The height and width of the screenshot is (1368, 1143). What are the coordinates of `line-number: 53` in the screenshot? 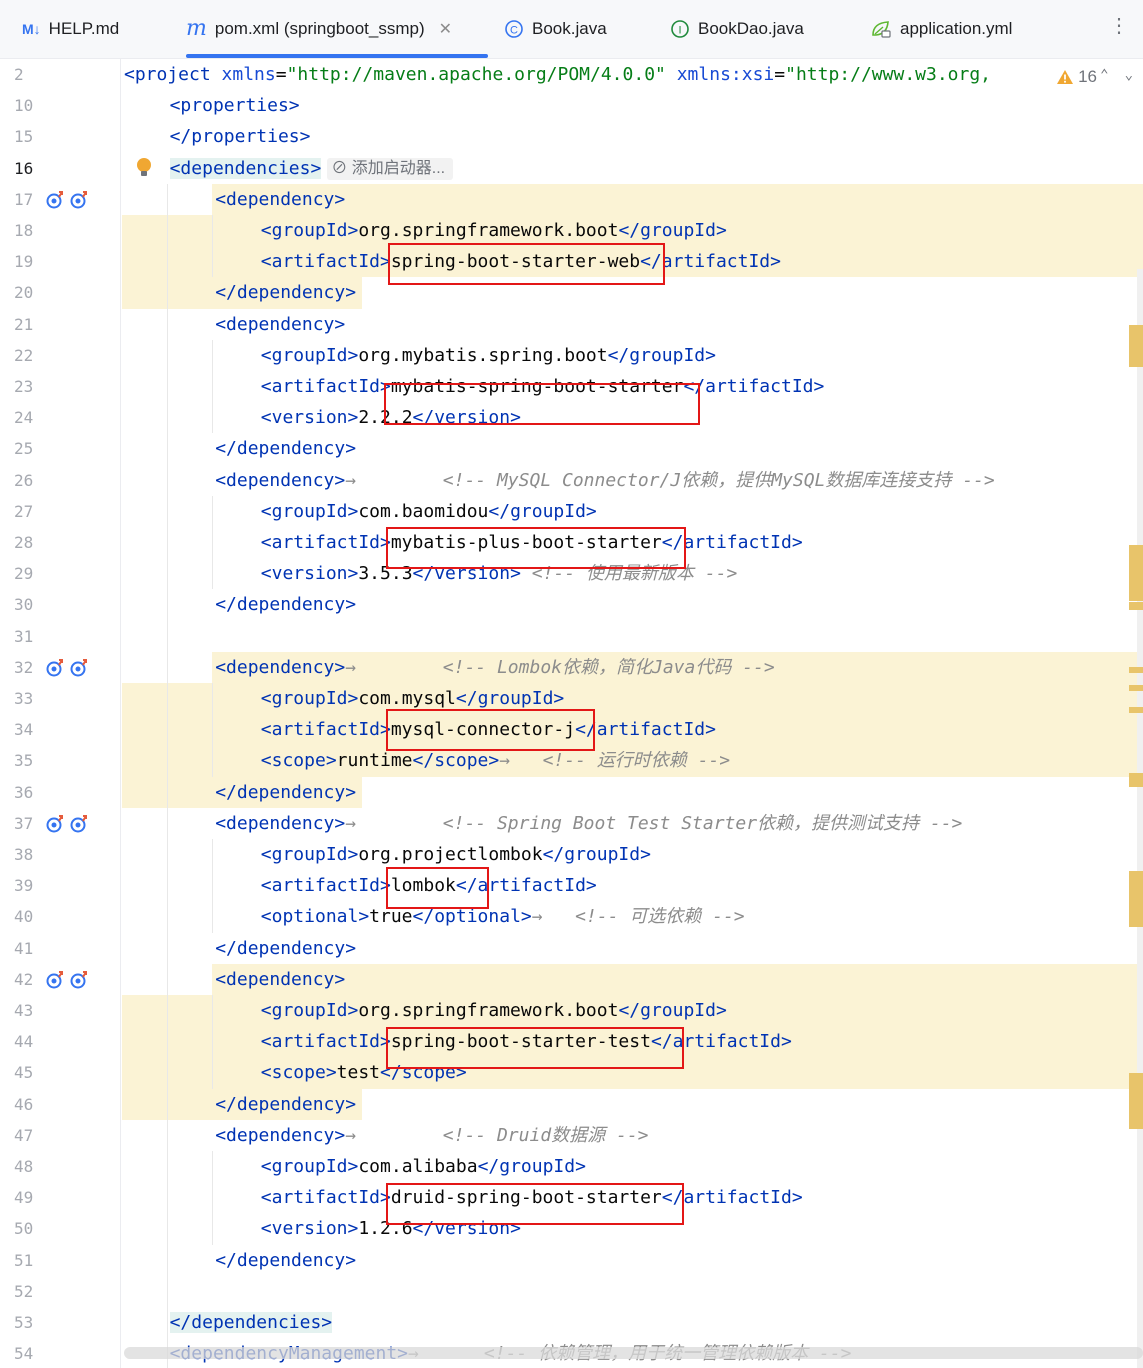 It's located at (24, 1322).